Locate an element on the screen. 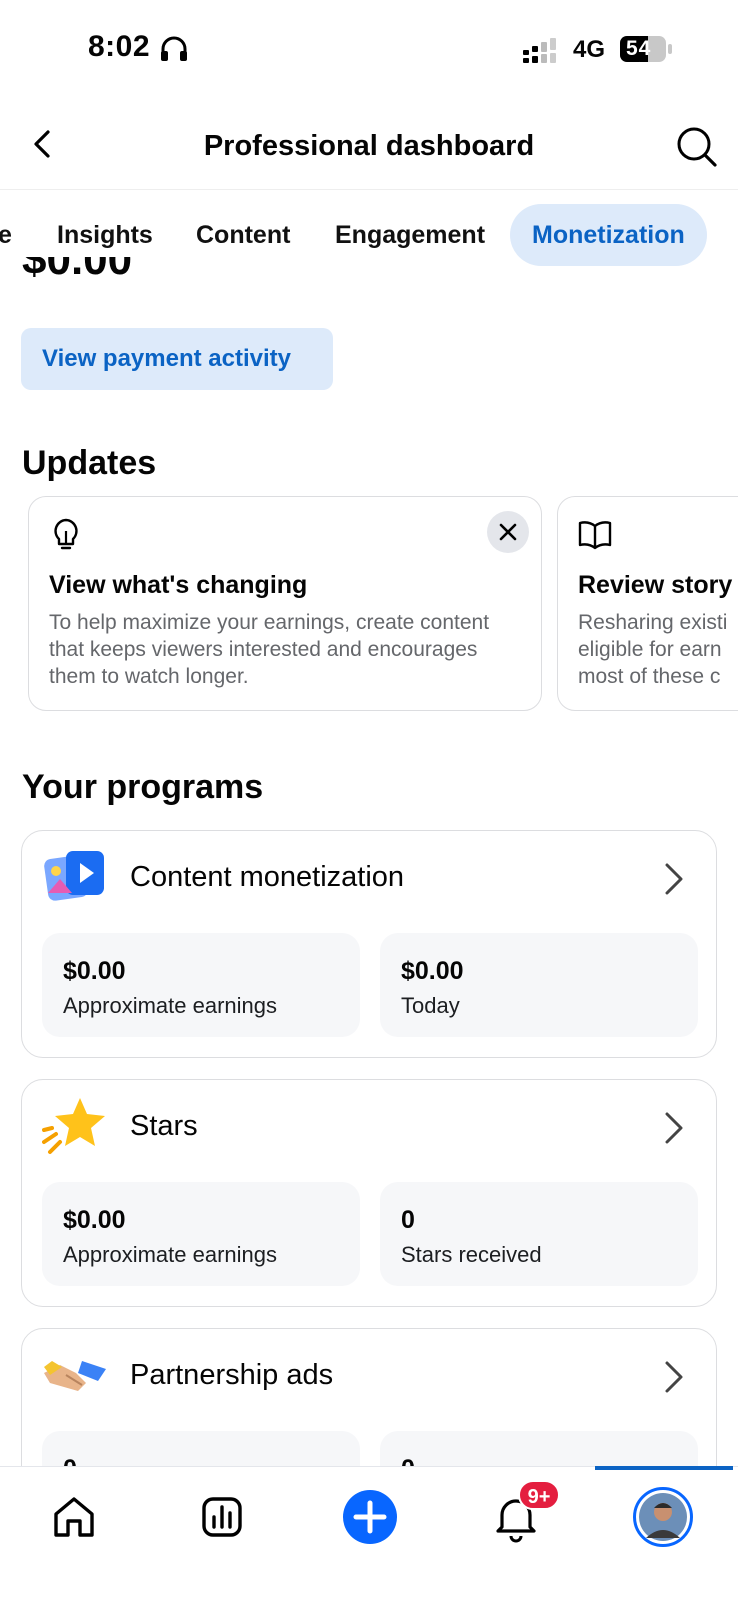  status-time: 8:02 is located at coordinates (119, 46).